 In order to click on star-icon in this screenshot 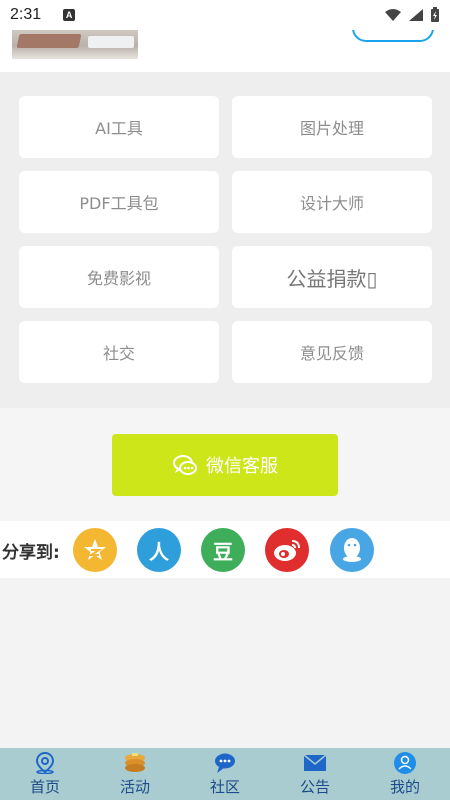, I will do `click(95, 549)`.